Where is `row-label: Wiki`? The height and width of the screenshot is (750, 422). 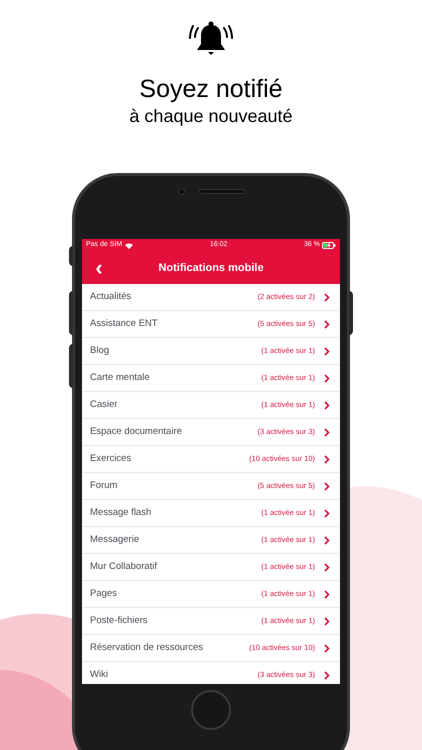 row-label: Wiki is located at coordinates (99, 675).